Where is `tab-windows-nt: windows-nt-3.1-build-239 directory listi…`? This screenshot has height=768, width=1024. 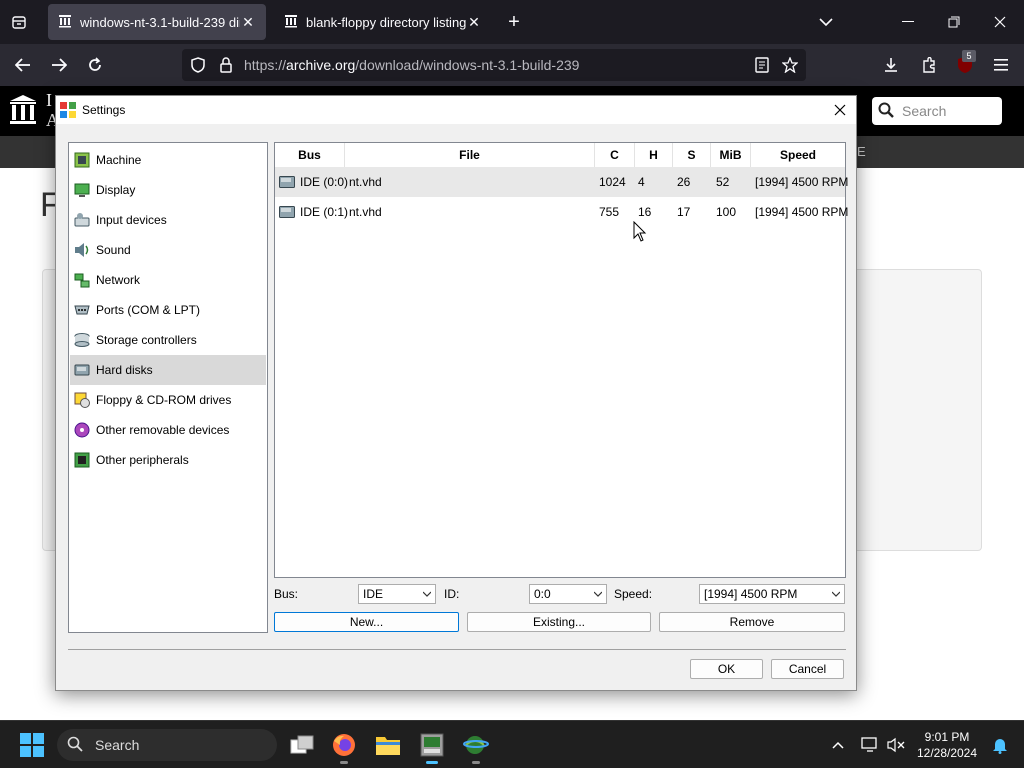 tab-windows-nt: windows-nt-3.1-build-239 directory listi… is located at coordinates (157, 22).